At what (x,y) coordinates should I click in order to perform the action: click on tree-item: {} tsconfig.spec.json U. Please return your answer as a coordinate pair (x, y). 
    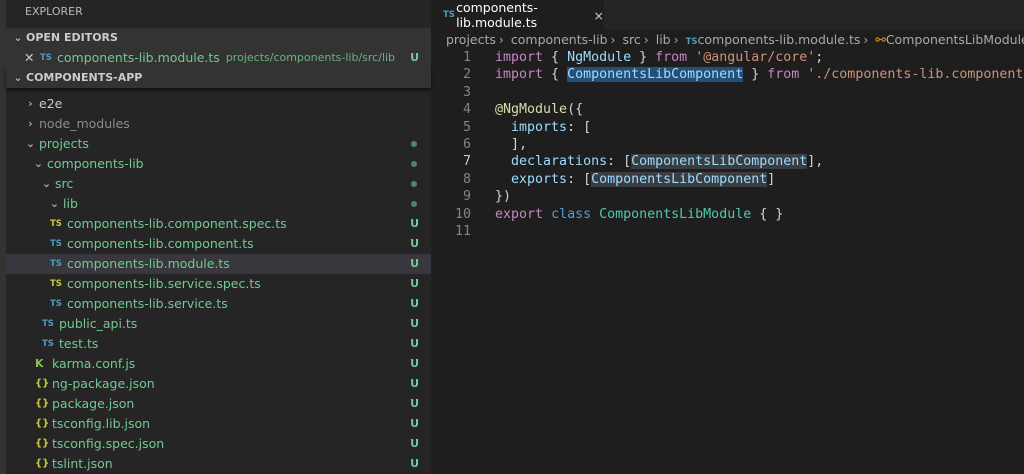
    Looking at the image, I should click on (218, 444).